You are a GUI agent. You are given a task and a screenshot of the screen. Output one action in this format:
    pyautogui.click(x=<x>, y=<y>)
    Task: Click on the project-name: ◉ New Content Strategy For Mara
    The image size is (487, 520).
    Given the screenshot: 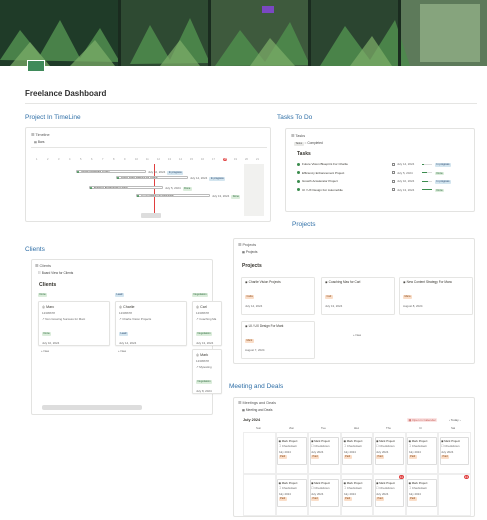 What is the action you would take?
    pyautogui.click(x=427, y=282)
    